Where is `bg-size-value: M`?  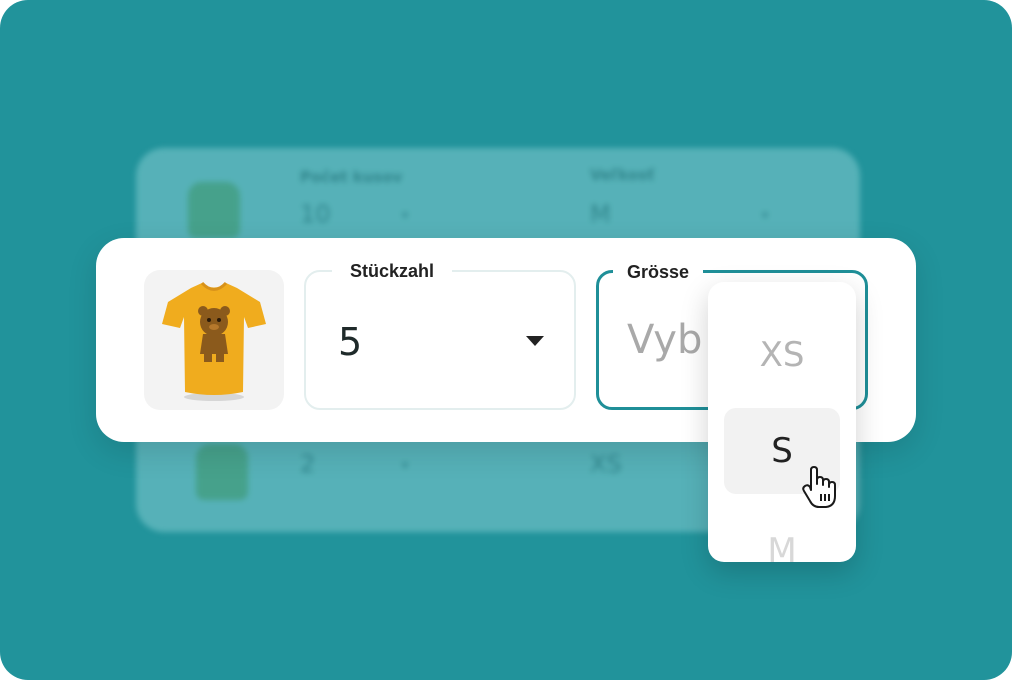
bg-size-value: M is located at coordinates (600, 214).